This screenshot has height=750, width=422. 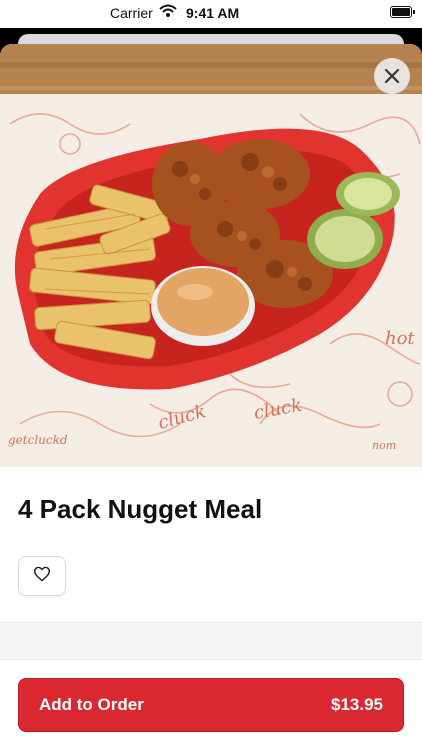 What do you see at coordinates (38, 440) in the screenshot?
I see `svg-text: getcluckd` at bounding box center [38, 440].